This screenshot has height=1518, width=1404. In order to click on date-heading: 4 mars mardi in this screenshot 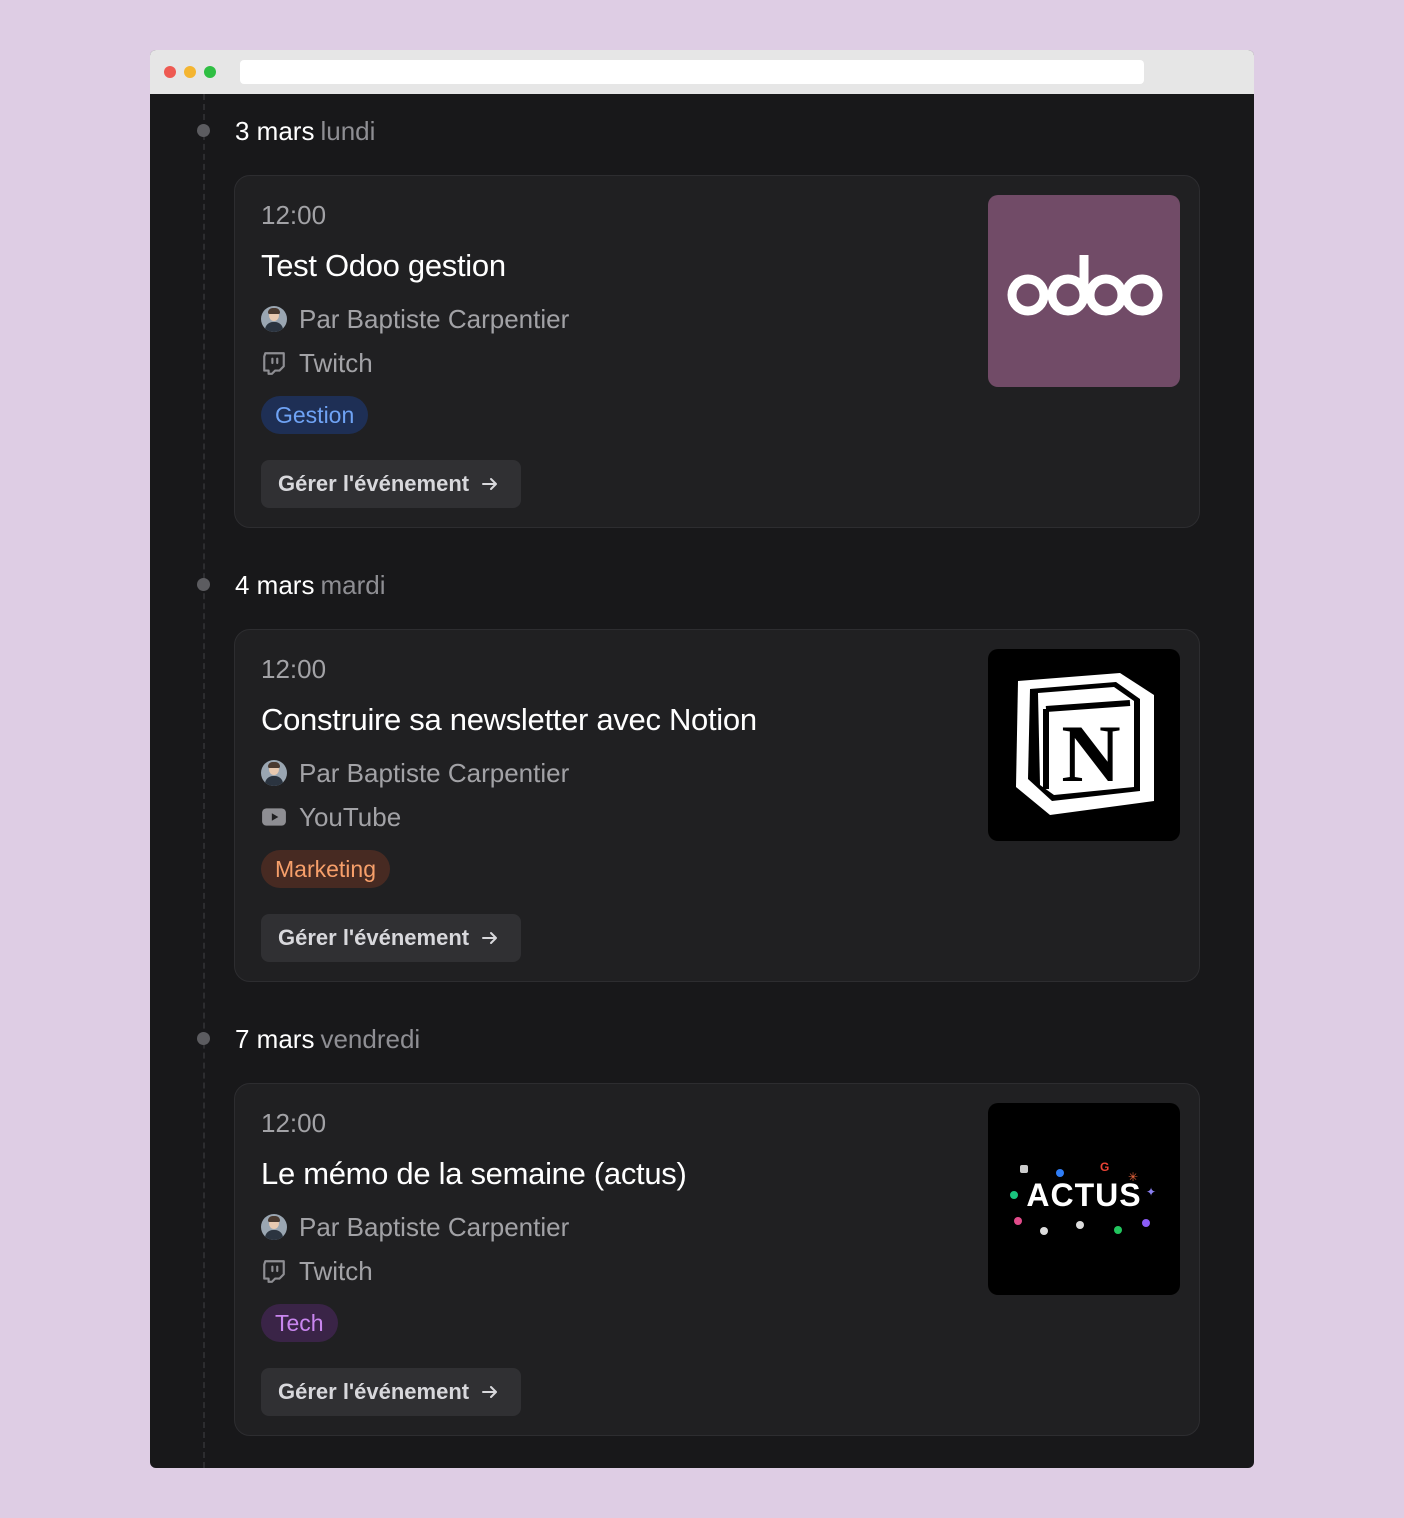, I will do `click(650, 584)`.